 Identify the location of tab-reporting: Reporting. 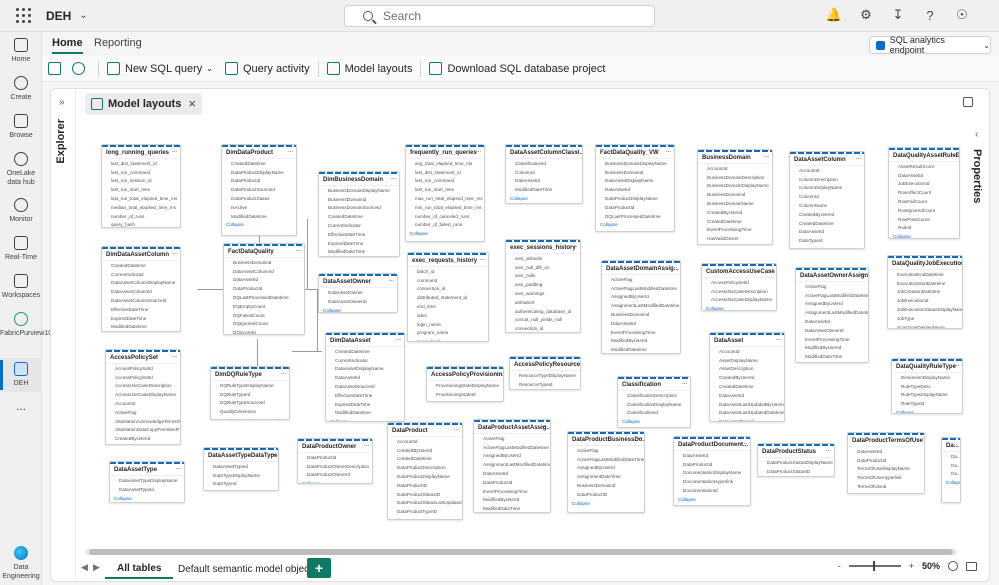
(118, 43).